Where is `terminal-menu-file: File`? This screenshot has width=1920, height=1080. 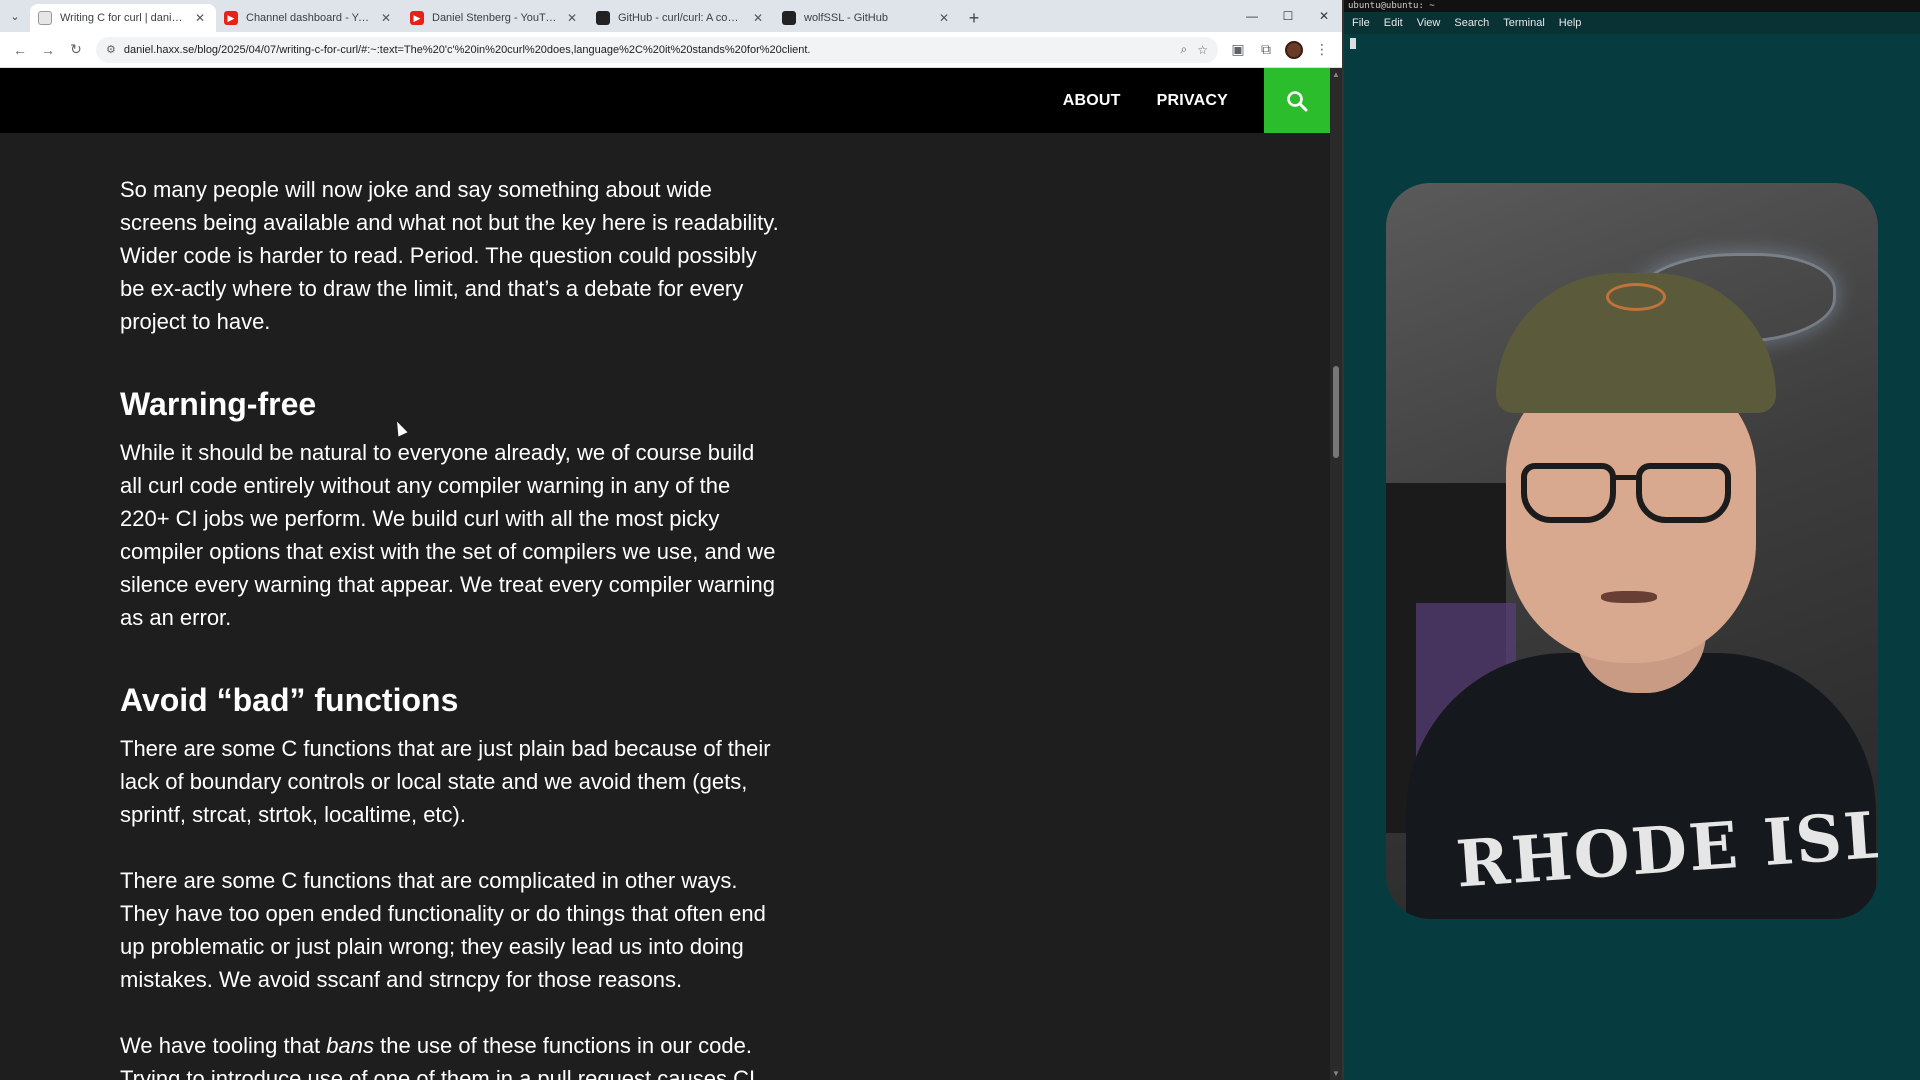 terminal-menu-file: File is located at coordinates (1361, 23).